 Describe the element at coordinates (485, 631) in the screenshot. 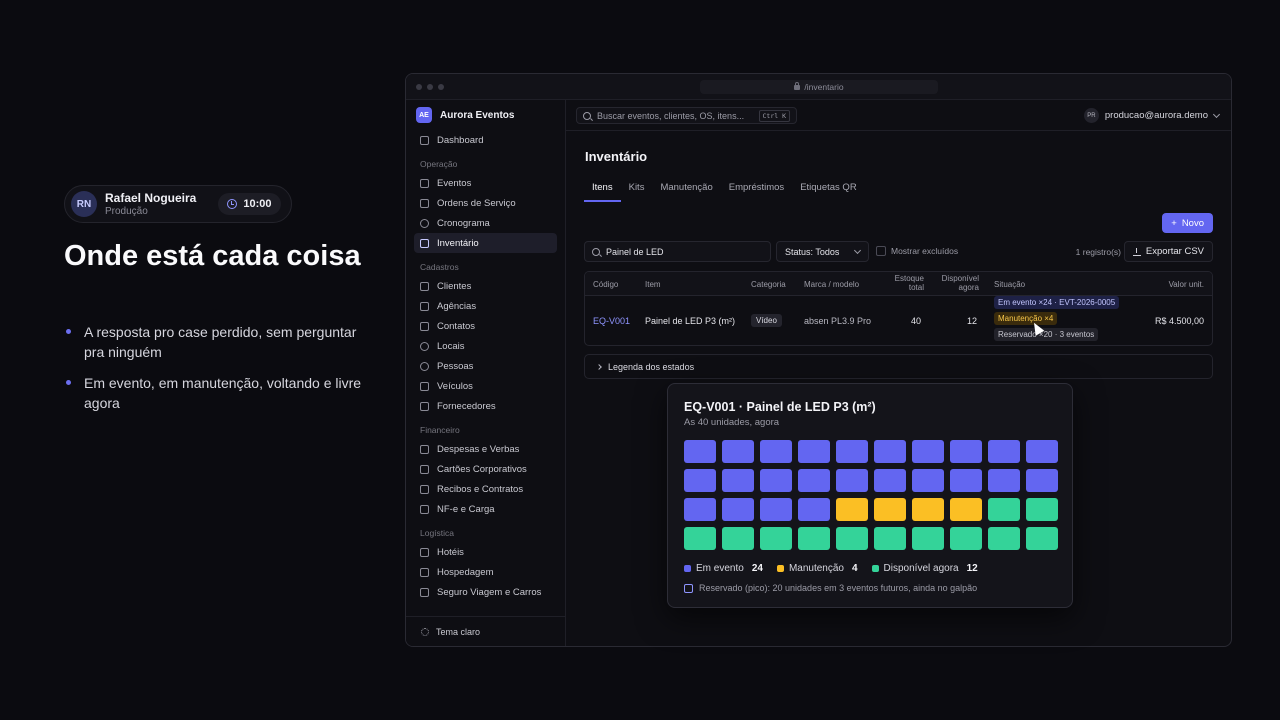

I see `theme-toggle: Tema claro` at that location.